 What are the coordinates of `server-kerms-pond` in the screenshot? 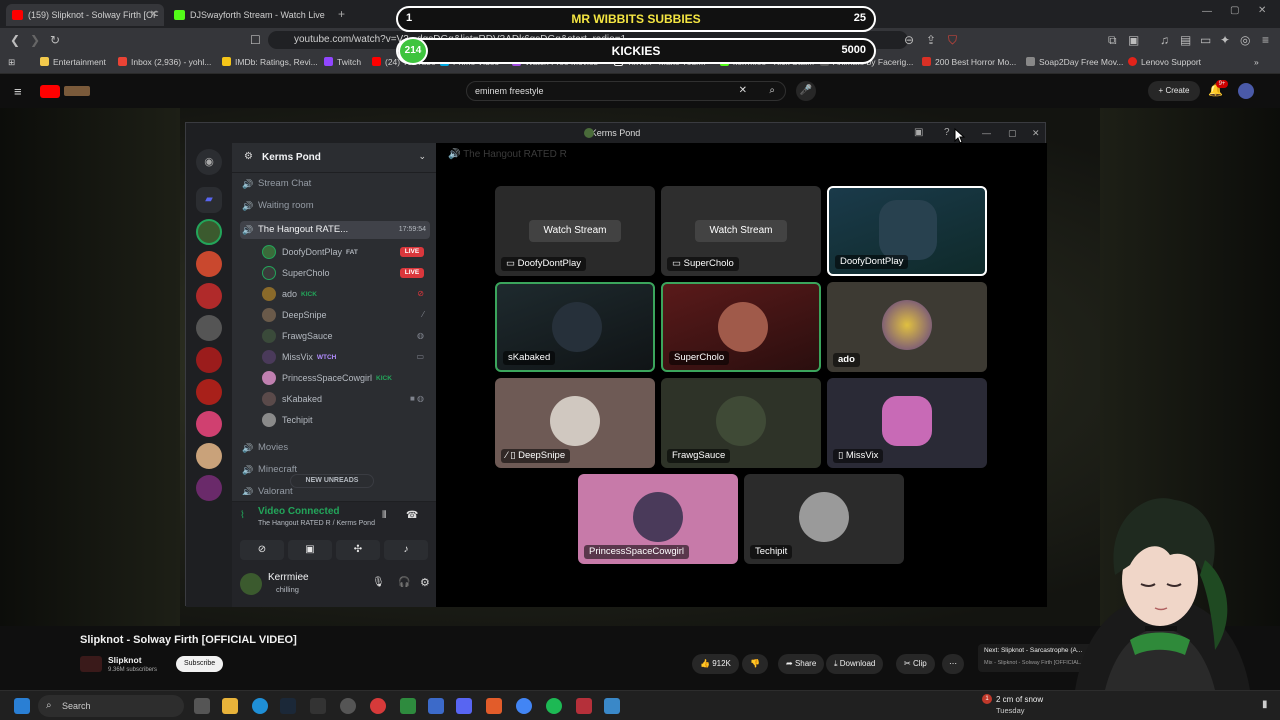 It's located at (209, 232).